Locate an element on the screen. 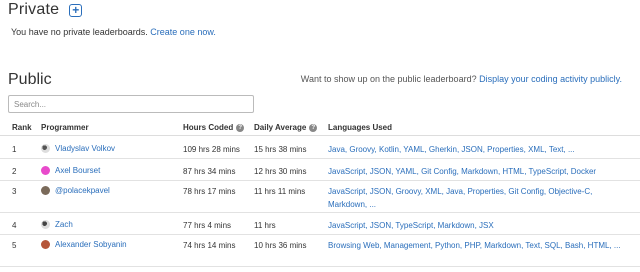 Image resolution: width=640 pixels, height=272 pixels. programmer-cell: Vladyslav Volkov is located at coordinates (78, 148).